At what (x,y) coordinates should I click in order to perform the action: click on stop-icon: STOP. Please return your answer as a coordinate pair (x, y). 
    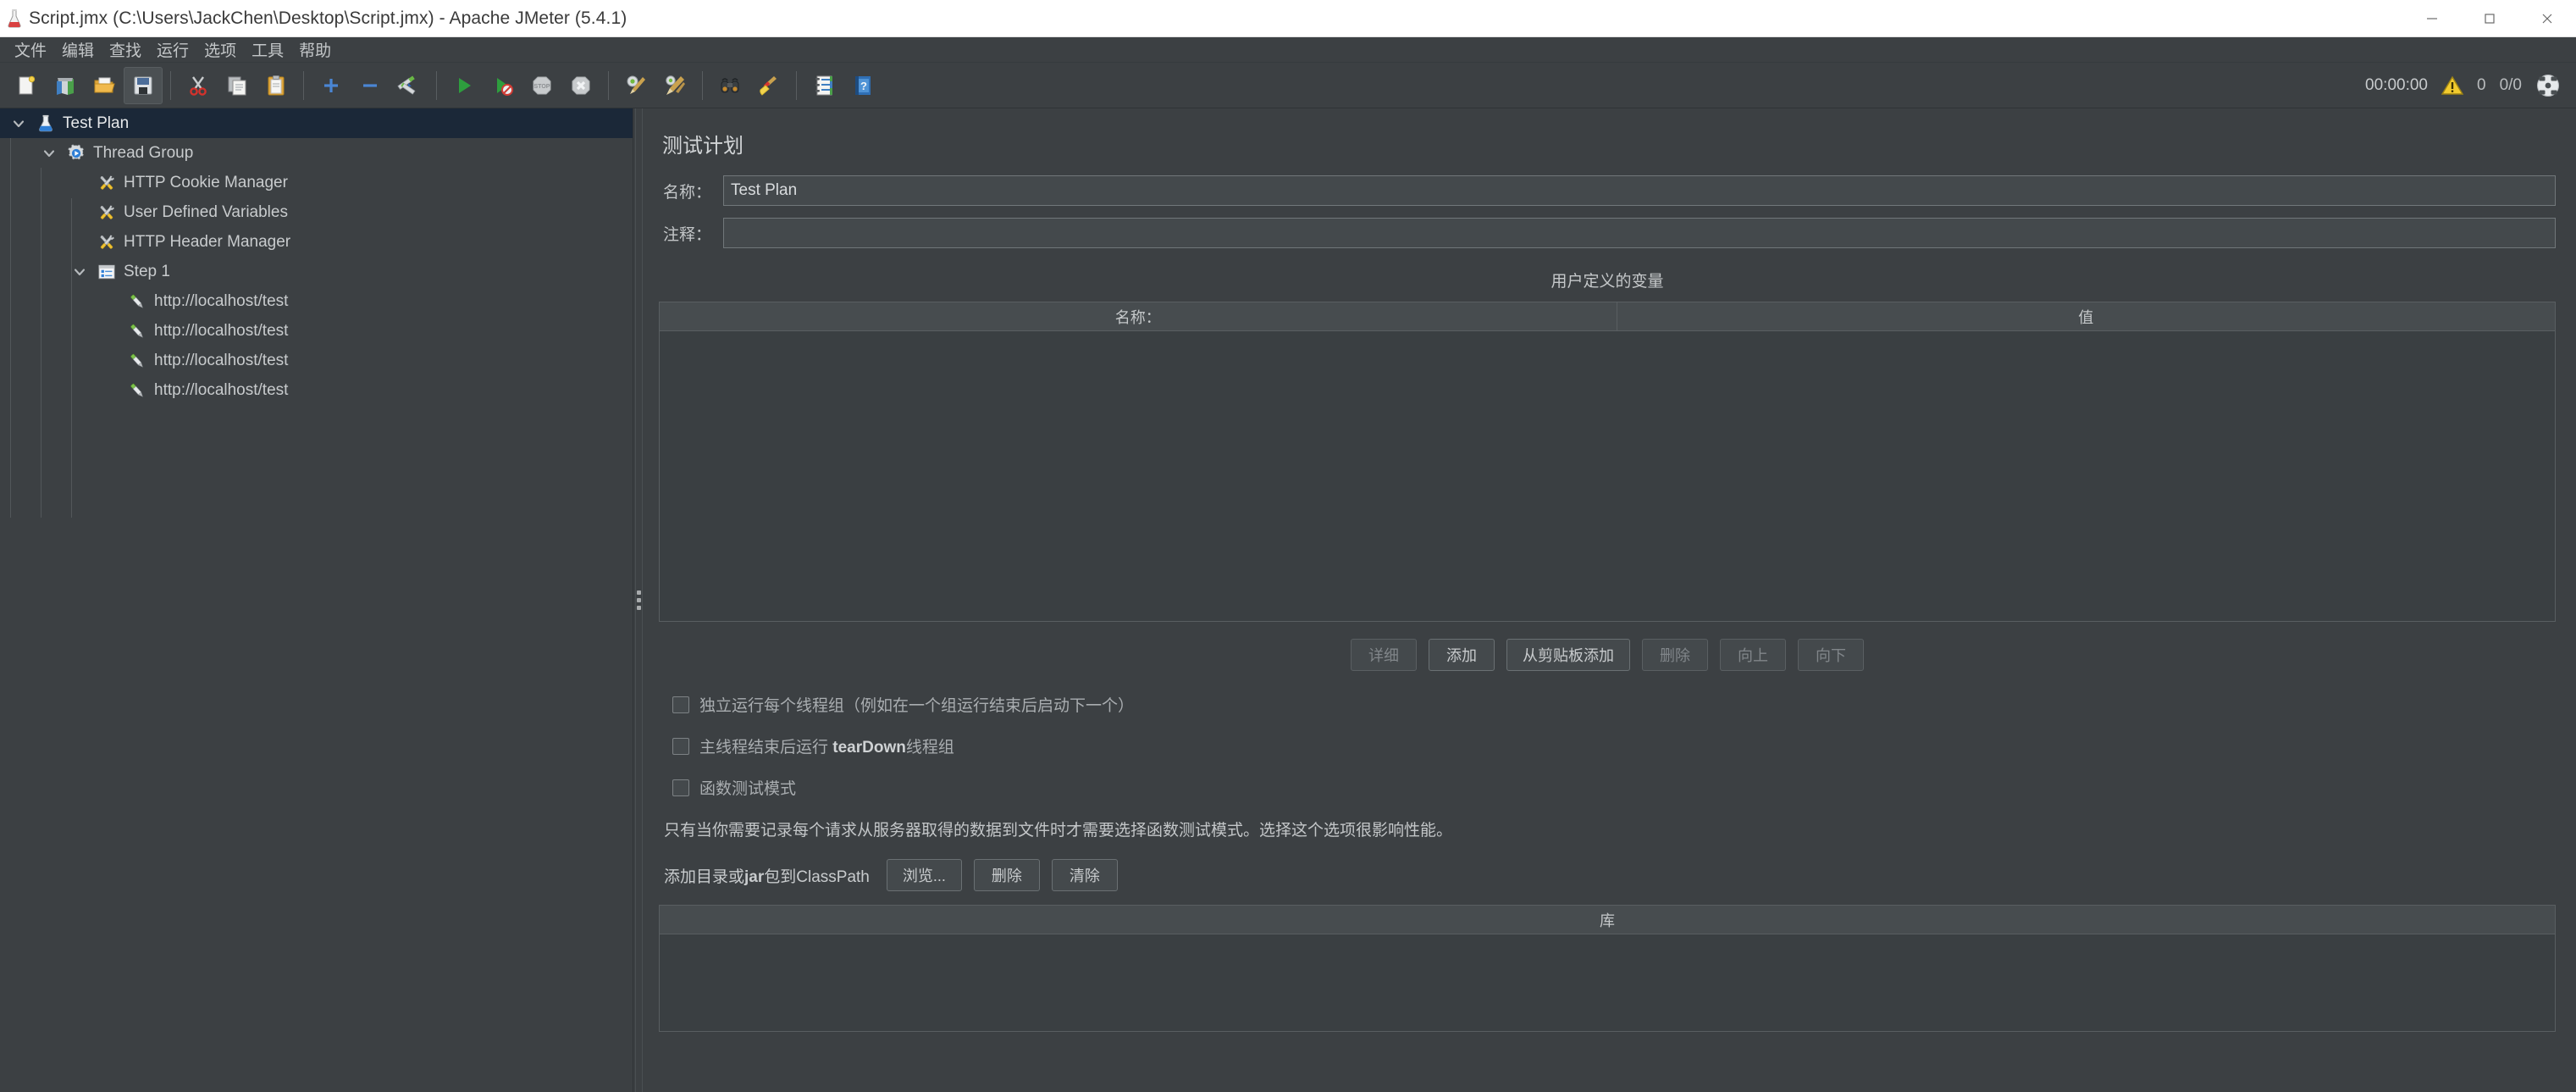
    Looking at the image, I should click on (541, 85).